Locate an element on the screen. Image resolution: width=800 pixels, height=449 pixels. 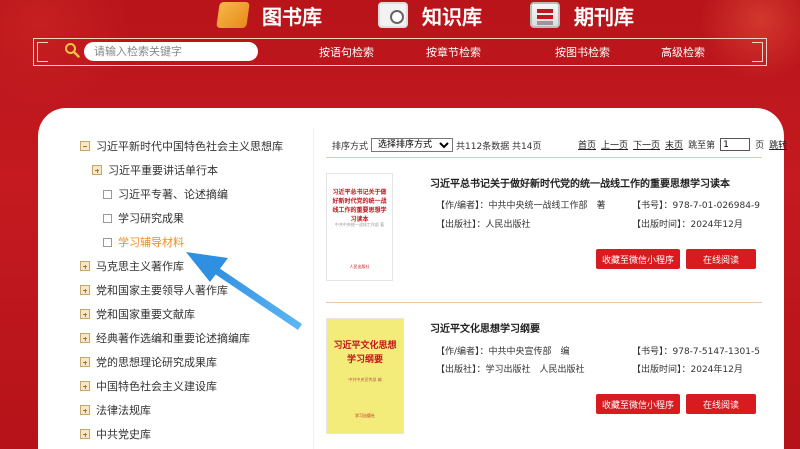
tree-item-label: 习近平新时代中国特色社会主义思想库 is located at coordinates (189, 146).